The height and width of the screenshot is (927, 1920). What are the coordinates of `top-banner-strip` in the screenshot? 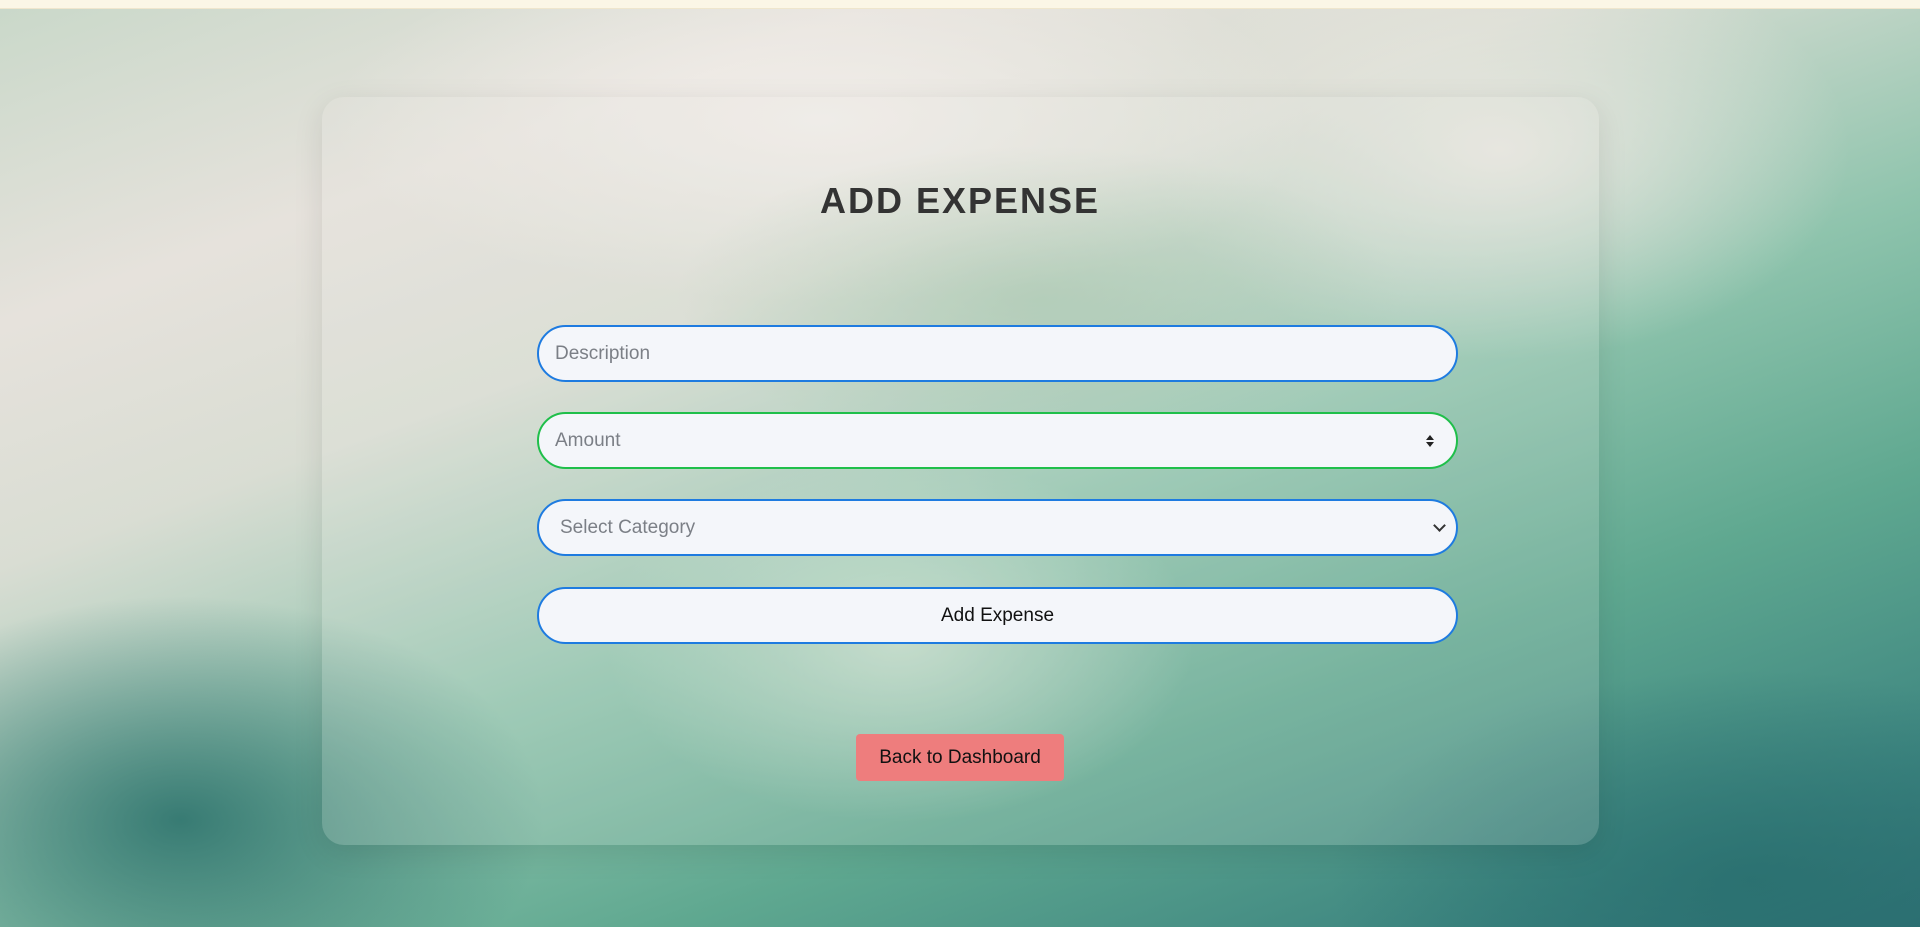 It's located at (960, 4).